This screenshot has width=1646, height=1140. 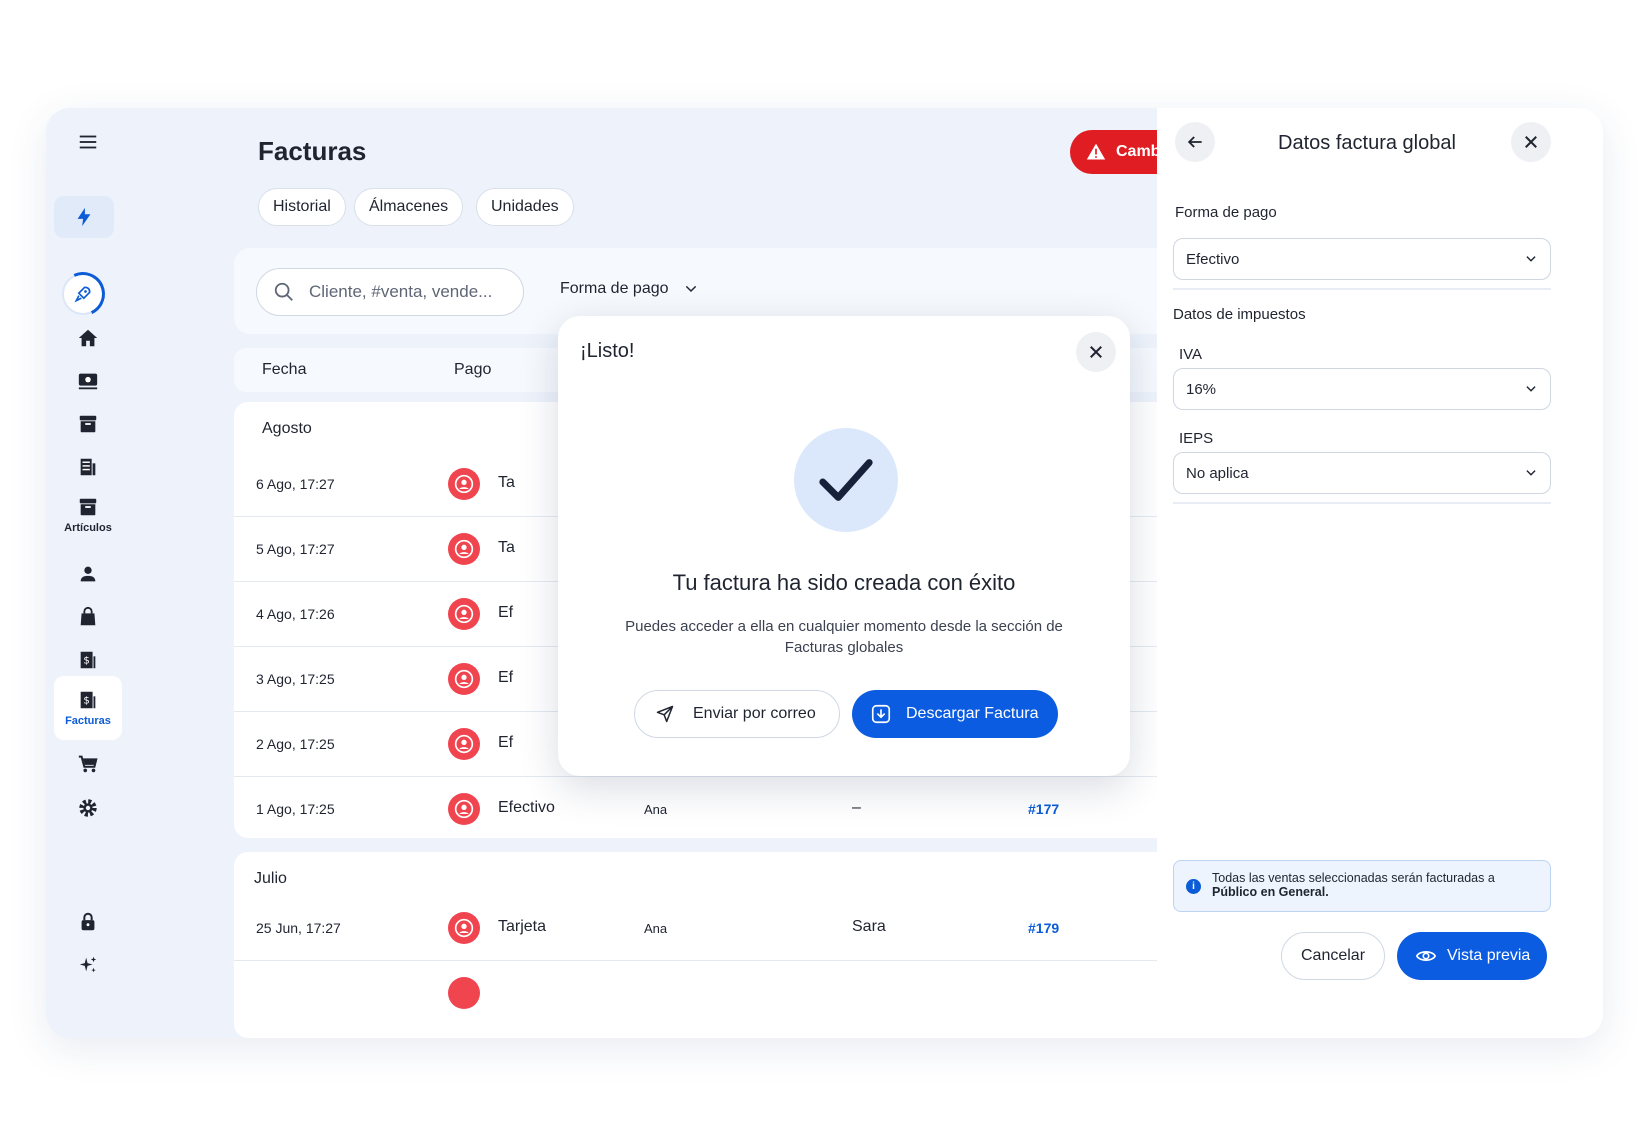 I want to click on download-invoice-button: Descargar Factura, so click(x=955, y=714).